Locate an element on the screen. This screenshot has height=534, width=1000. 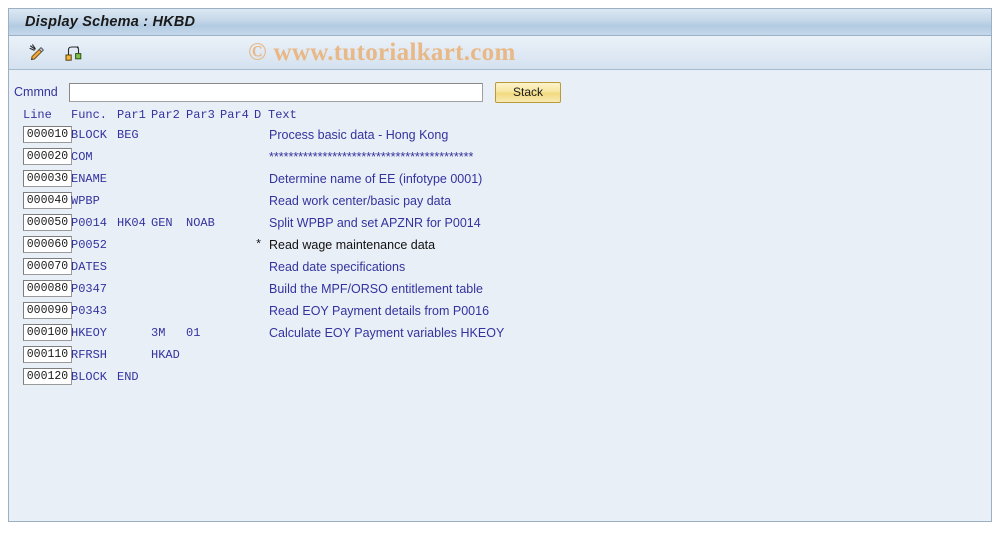
column-header-par2: Par2 is located at coordinates (165, 115).